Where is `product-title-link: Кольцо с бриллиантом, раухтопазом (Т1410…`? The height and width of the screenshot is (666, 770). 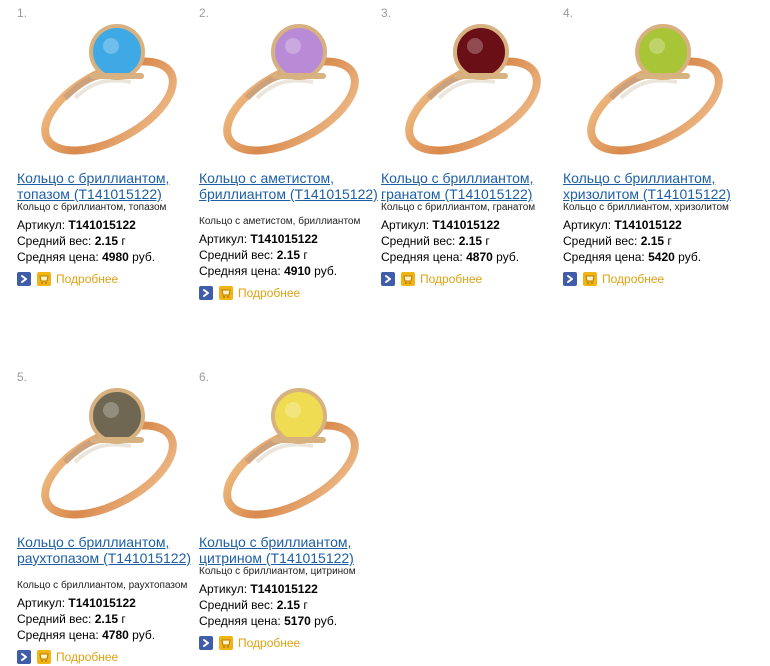 product-title-link: Кольцо с бриллиантом, раухтопазом (Т1410… is located at coordinates (108, 550).